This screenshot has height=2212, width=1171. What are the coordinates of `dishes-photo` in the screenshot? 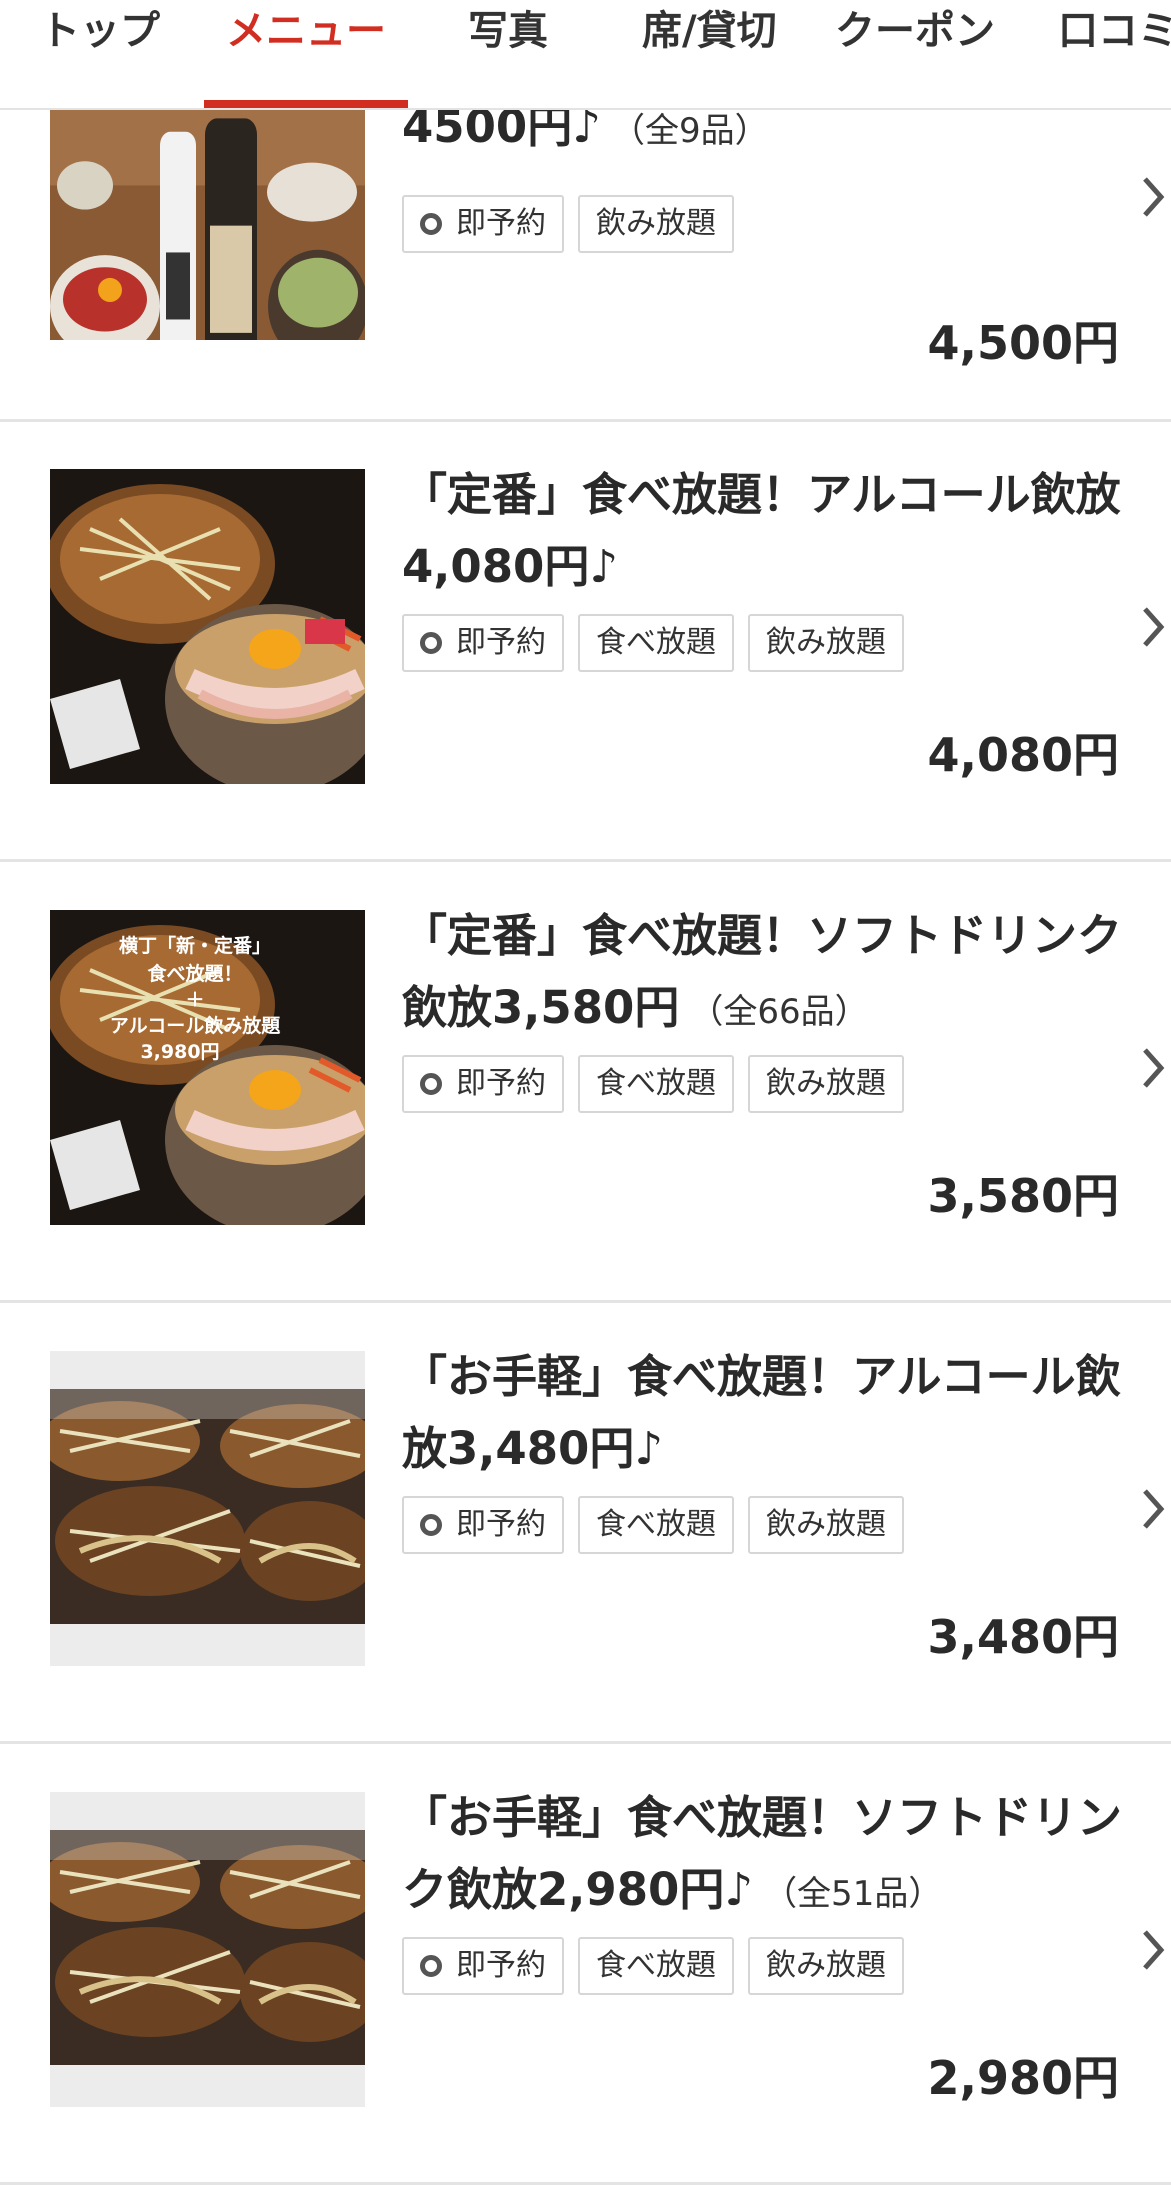 It's located at (207, 222).